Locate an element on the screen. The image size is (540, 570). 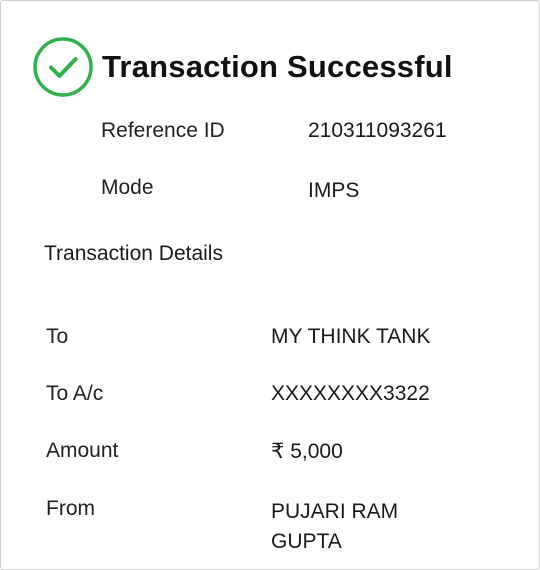
to-label: To is located at coordinates (57, 336).